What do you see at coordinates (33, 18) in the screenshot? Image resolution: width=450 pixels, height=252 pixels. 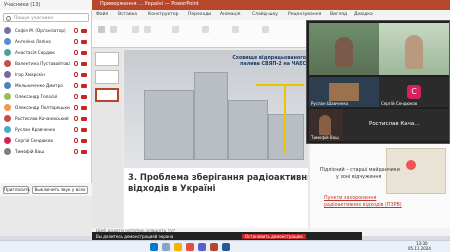 I see `search-placeholder: Пошук учасника` at bounding box center [33, 18].